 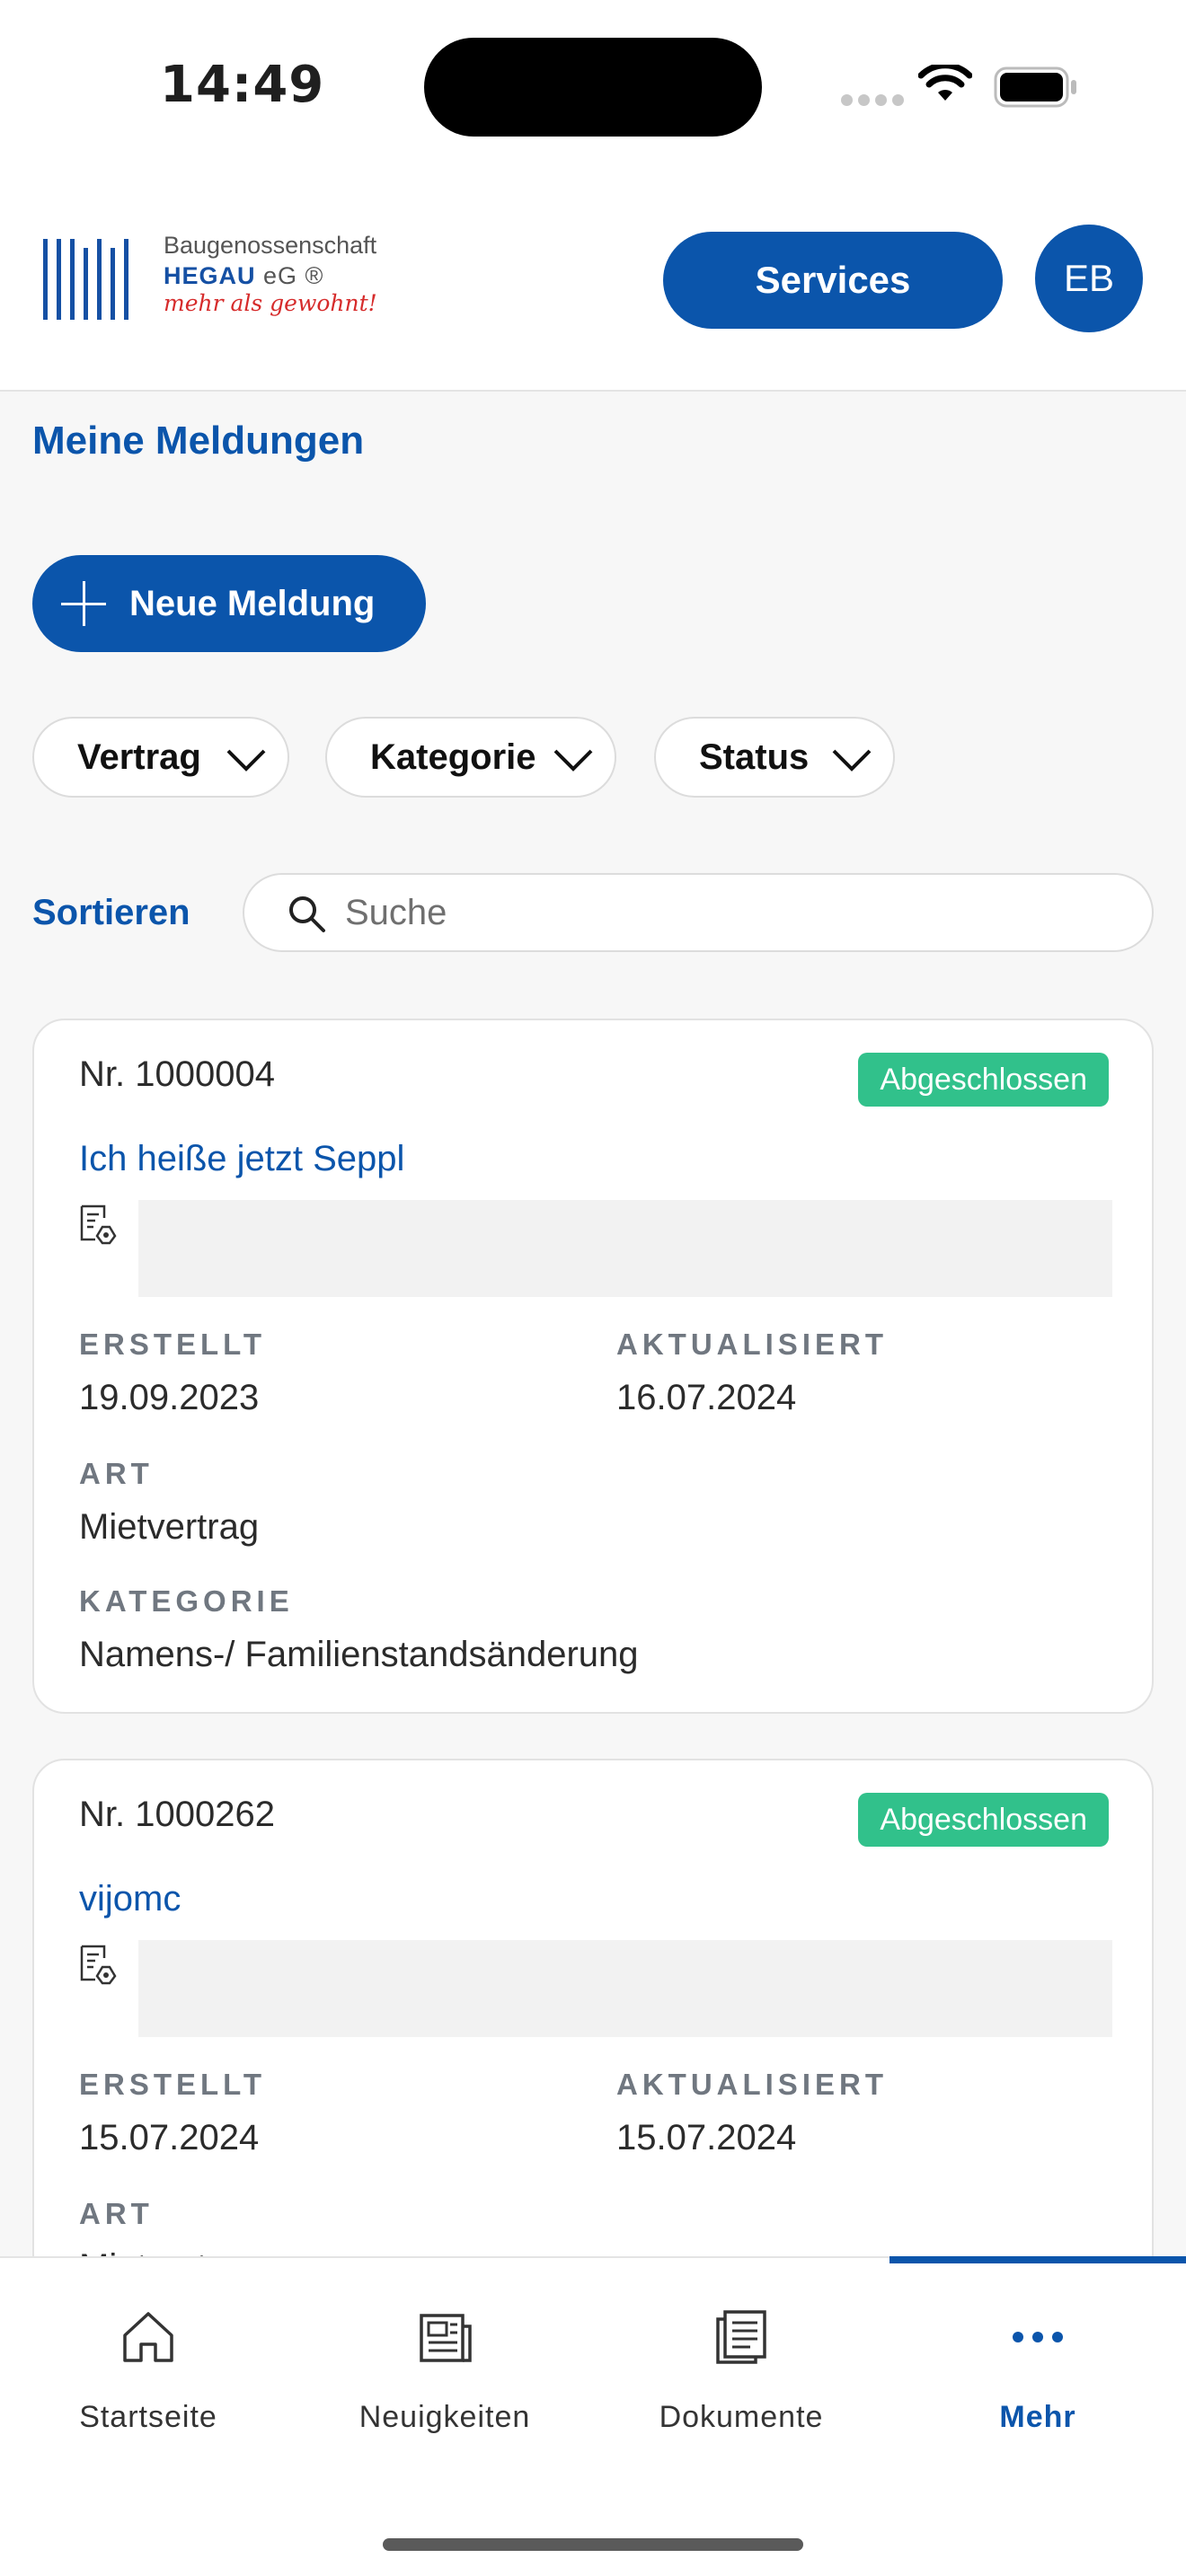 I want to click on report-number: Nr. 1000262, so click(x=177, y=1814).